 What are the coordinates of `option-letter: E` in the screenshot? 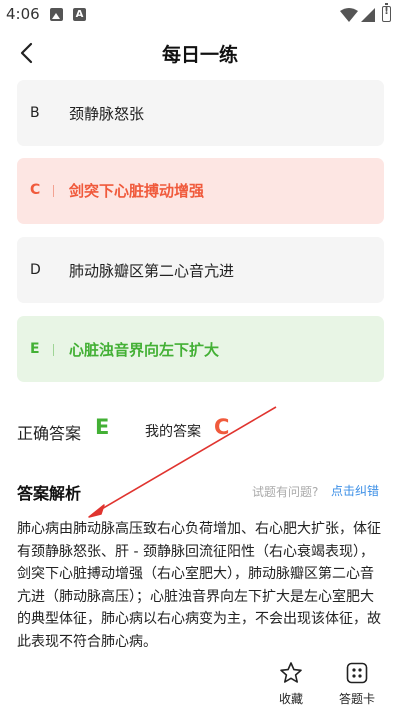 It's located at (35, 349).